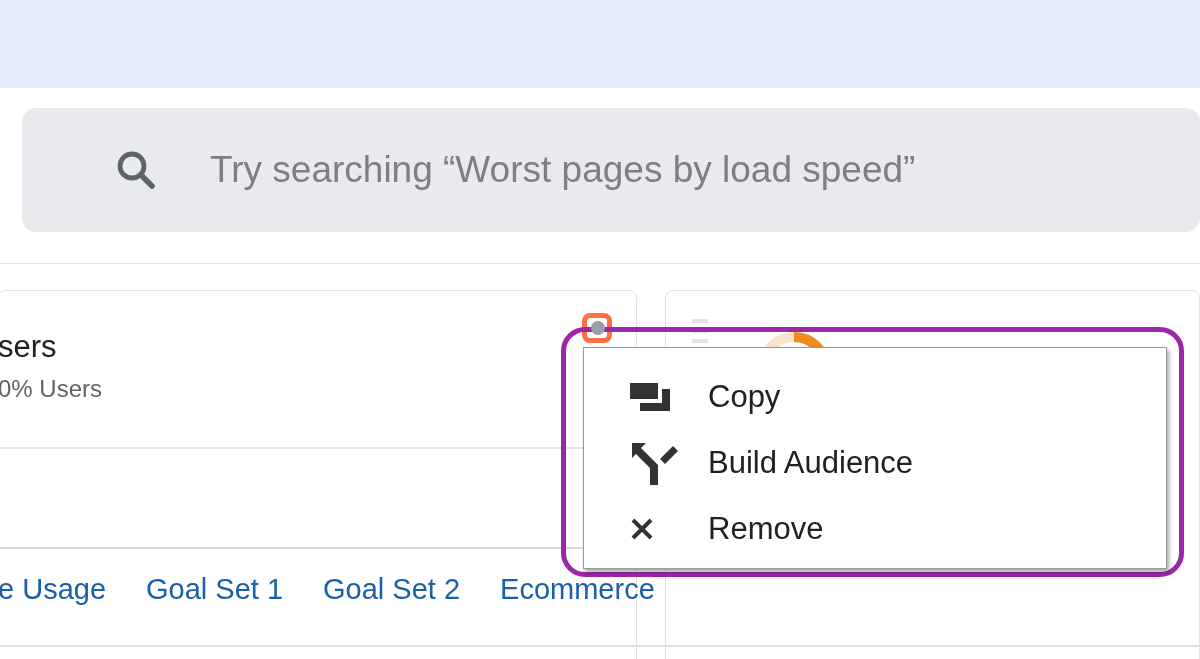 This screenshot has height=659, width=1200. Describe the element at coordinates (660, 170) in the screenshot. I see `search-field: Try searching “Worst pages by load speed”` at that location.